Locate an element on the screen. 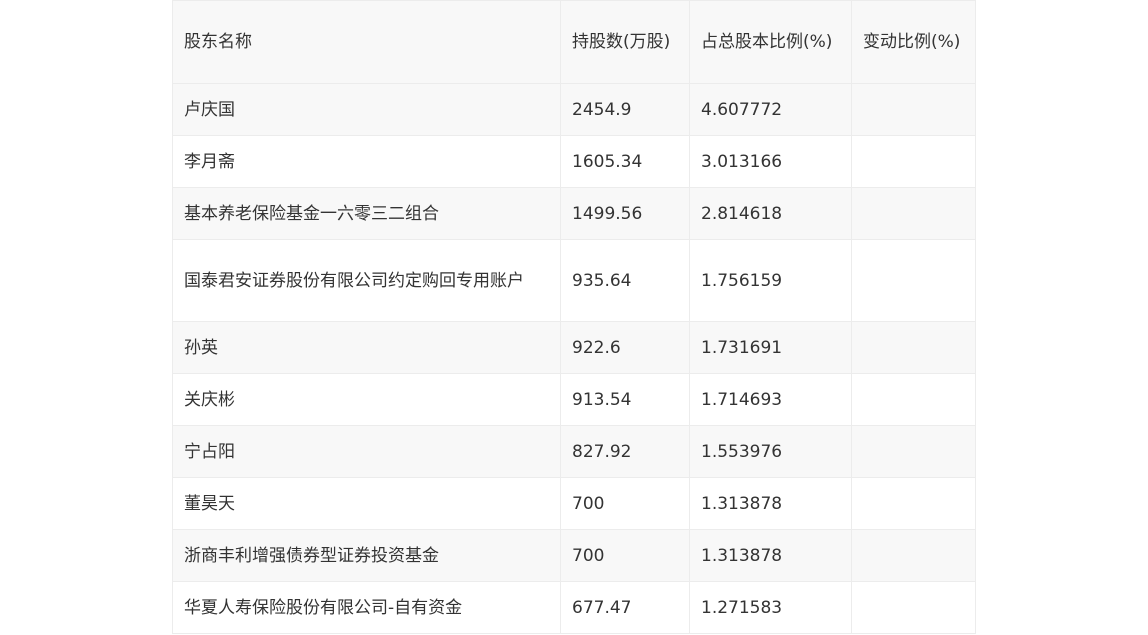 This screenshot has height=635, width=1148. table-row: 董昊天 700 1.313878 is located at coordinates (574, 503).